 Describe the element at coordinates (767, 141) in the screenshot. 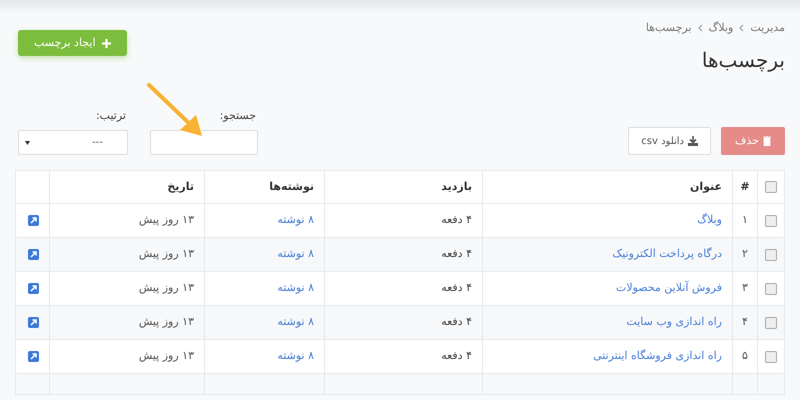

I see `trash-icon` at that location.